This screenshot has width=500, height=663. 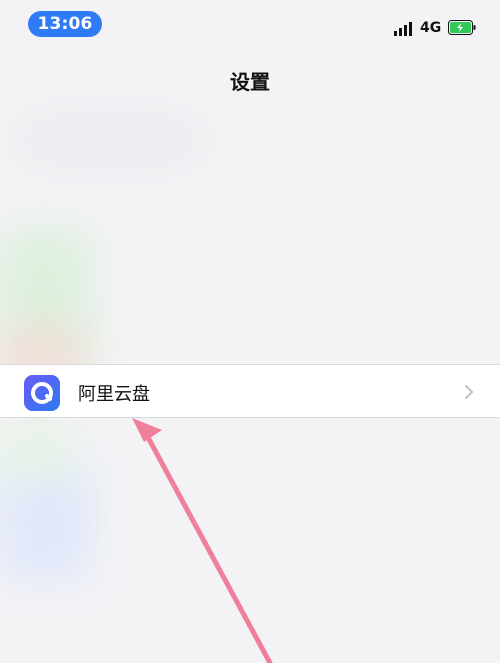 What do you see at coordinates (250, 391) in the screenshot?
I see `settings-row-aliyun-drive: 阿里云盘` at bounding box center [250, 391].